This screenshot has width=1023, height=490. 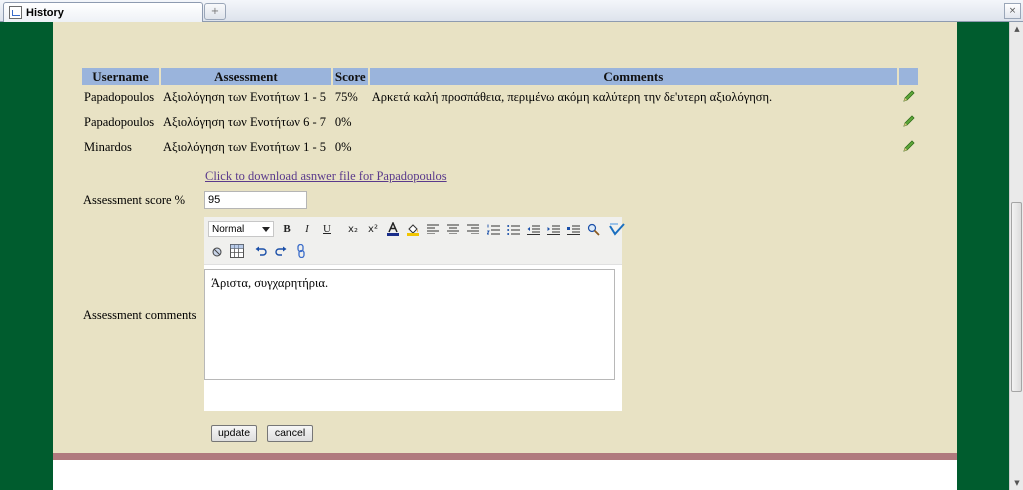 I want to click on indent-button, so click(x=553, y=229).